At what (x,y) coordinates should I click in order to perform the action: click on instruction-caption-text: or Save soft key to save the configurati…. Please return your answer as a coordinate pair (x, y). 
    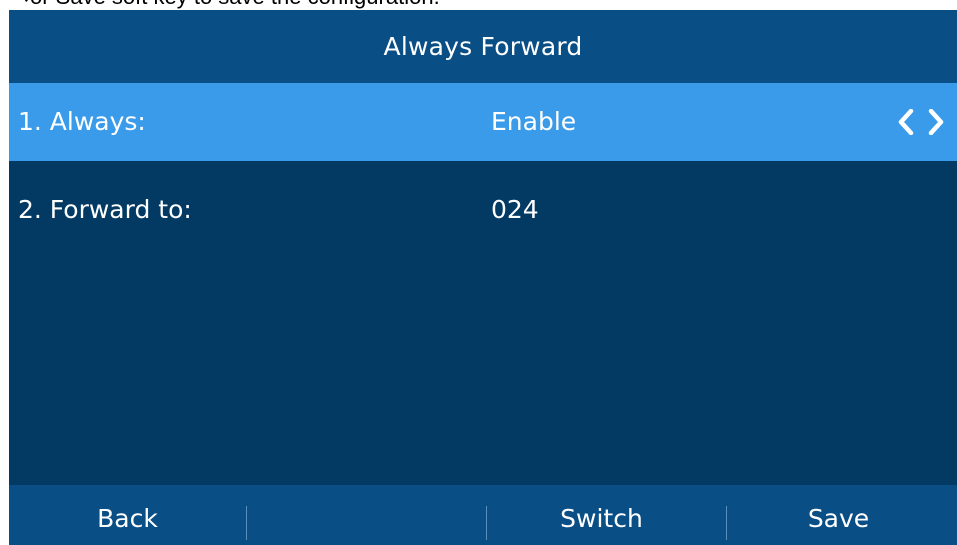
    Looking at the image, I should click on (235, 4).